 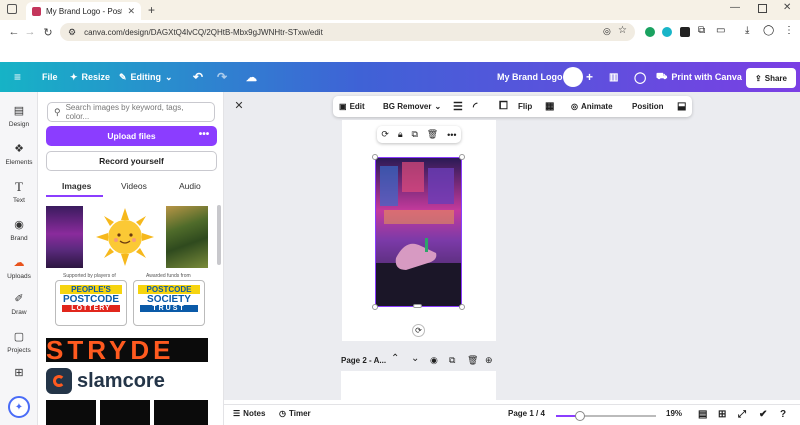 What do you see at coordinates (722, 414) in the screenshot?
I see `grid-view-icon: ⊞` at bounding box center [722, 414].